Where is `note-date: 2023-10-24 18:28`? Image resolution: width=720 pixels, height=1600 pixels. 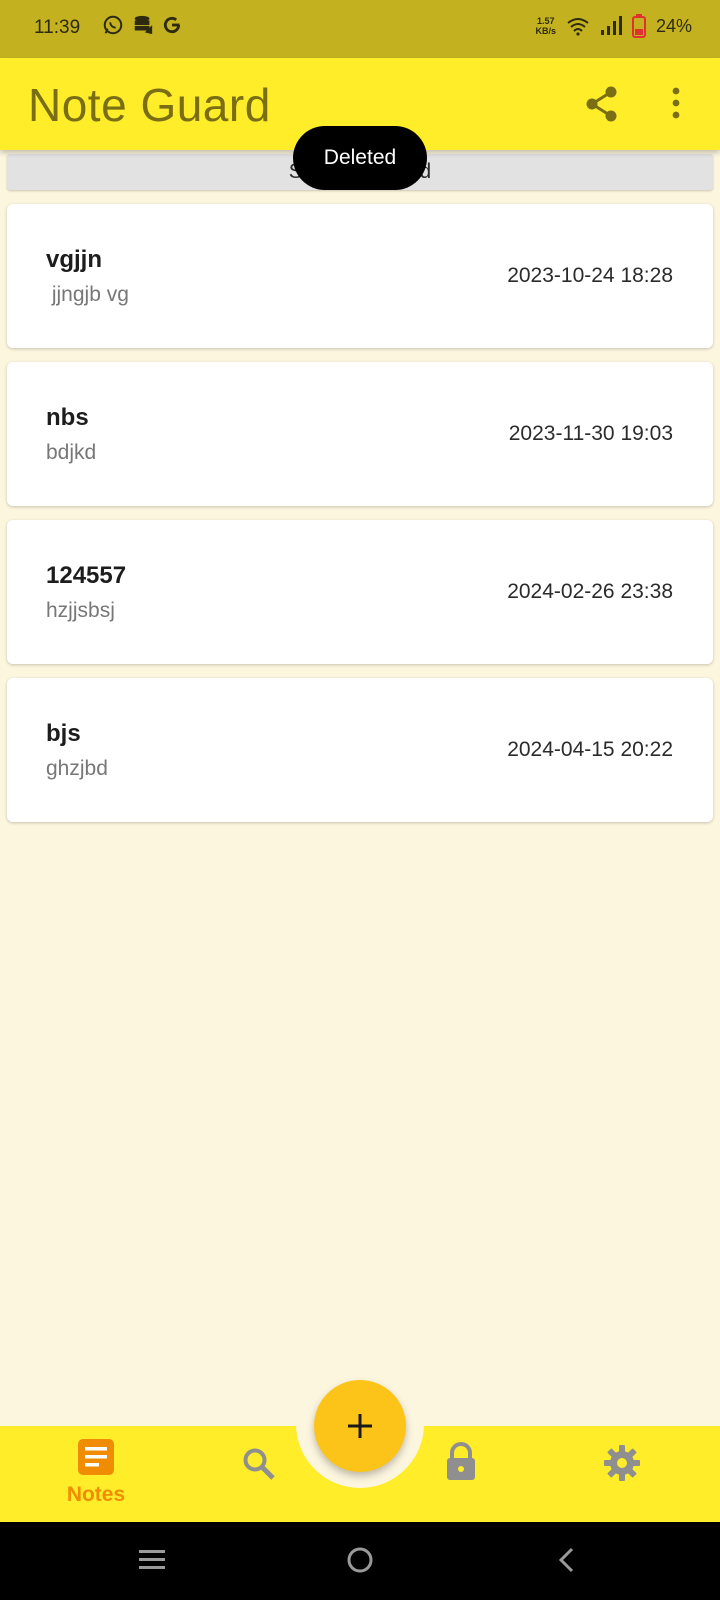
note-date: 2023-10-24 18:28 is located at coordinates (590, 275).